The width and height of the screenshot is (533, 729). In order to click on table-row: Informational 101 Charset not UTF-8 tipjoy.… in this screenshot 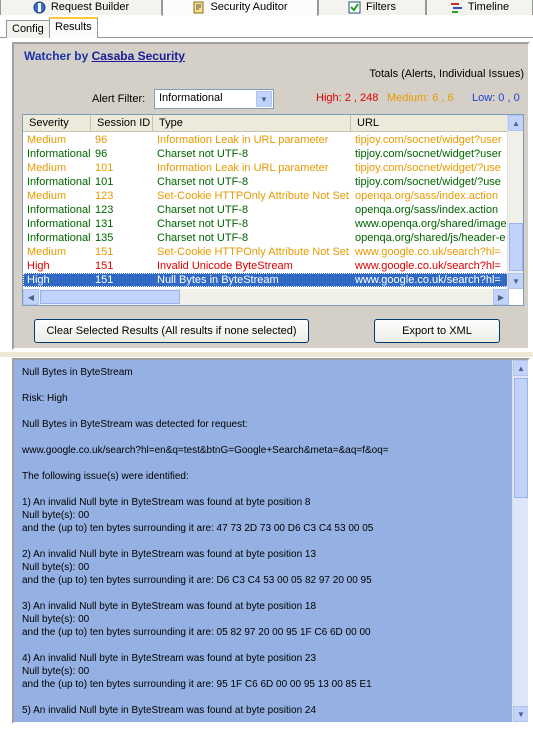, I will do `click(266, 182)`.